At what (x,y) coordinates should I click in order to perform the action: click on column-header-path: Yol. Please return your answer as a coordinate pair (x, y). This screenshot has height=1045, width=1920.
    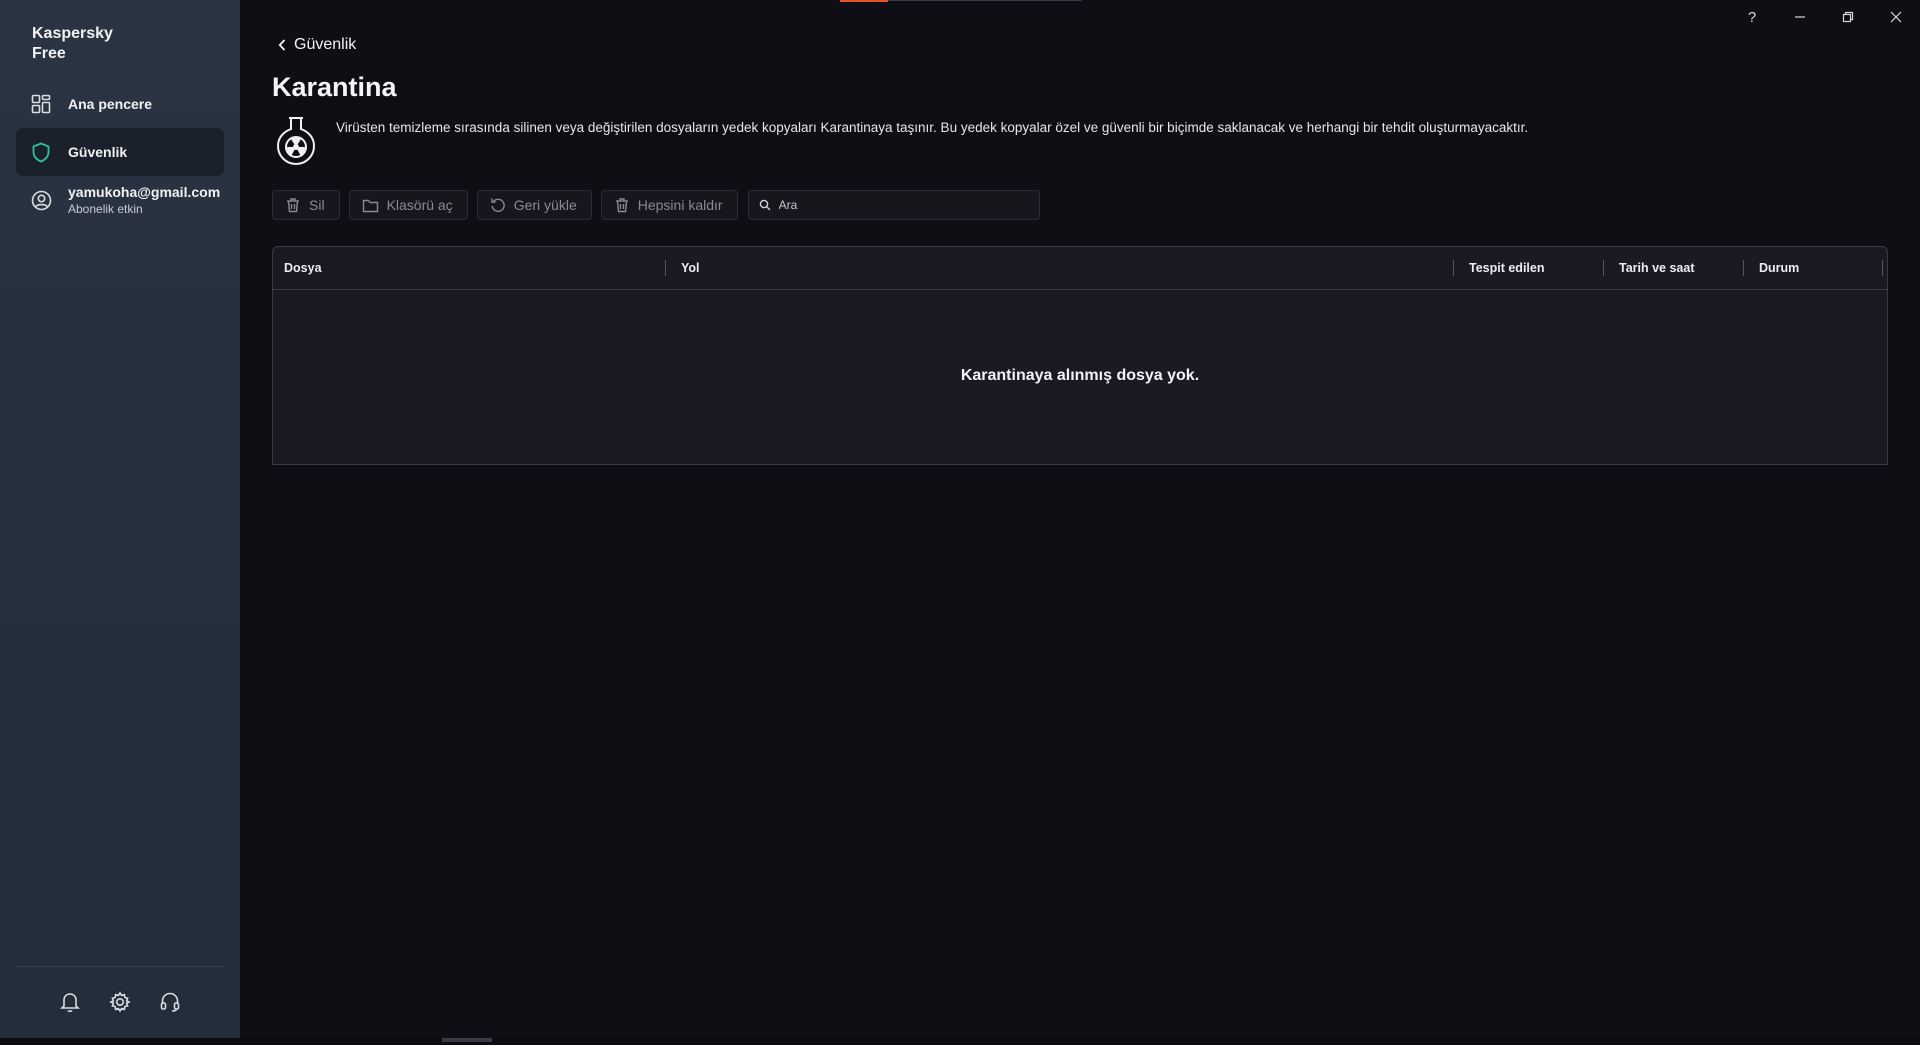
    Looking at the image, I should click on (690, 268).